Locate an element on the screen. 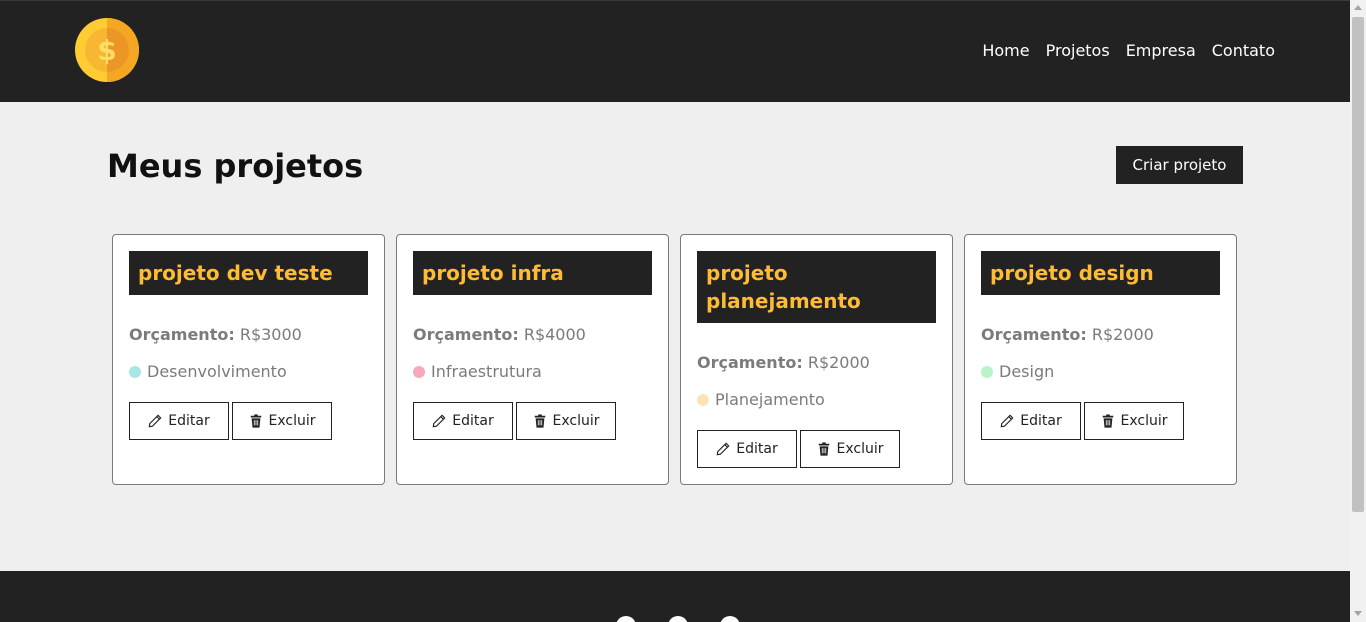  project-category: Desenvolvimento is located at coordinates (208, 371).